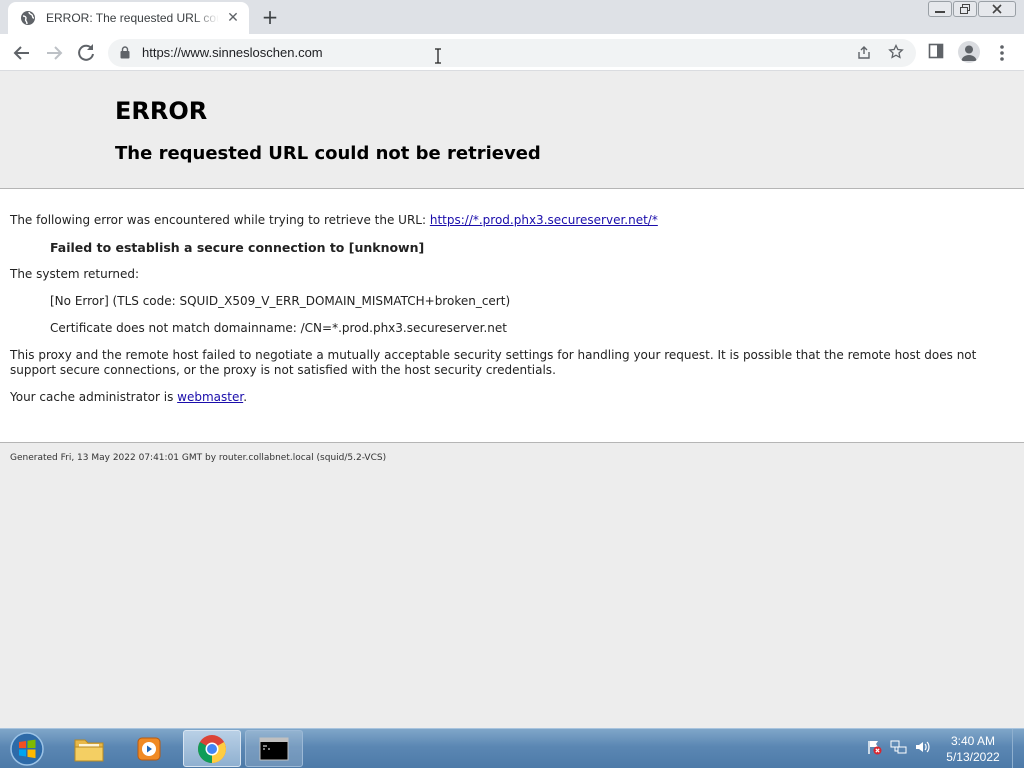 The width and height of the screenshot is (1024, 768). I want to click on tab-close-icon: ✕, so click(233, 18).